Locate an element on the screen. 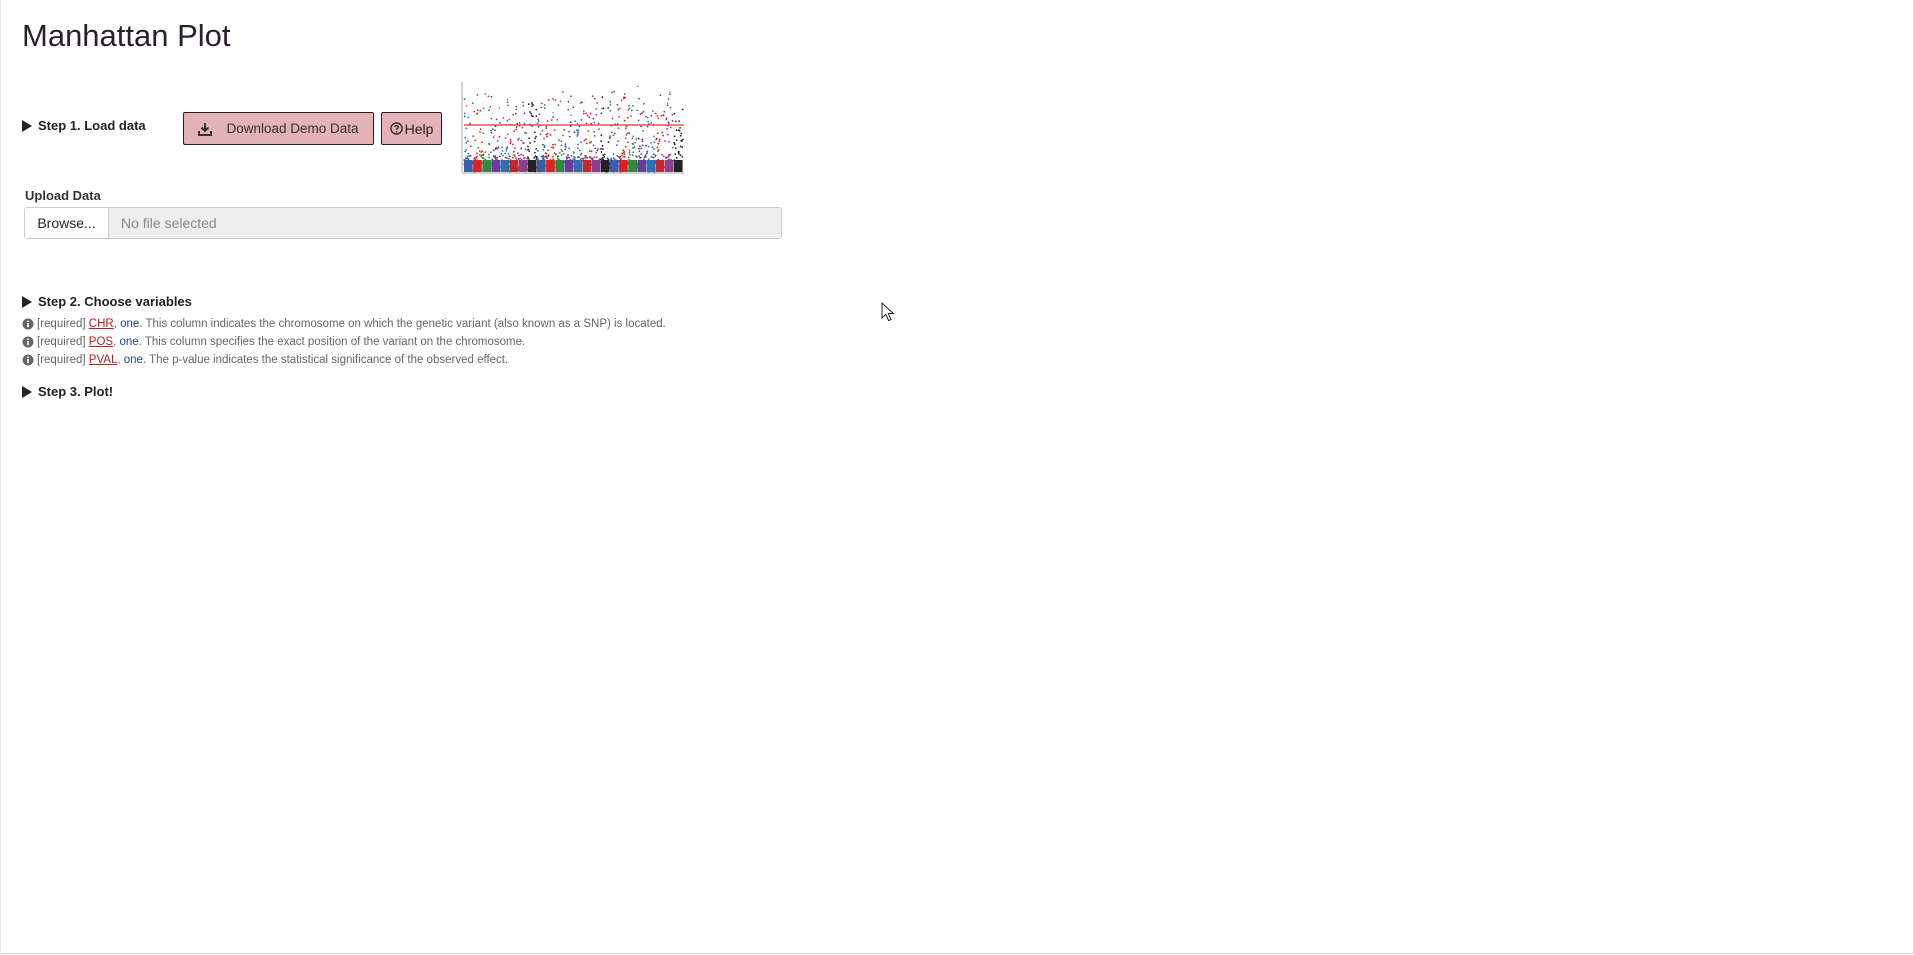  step-1-toggle: Step 1. Load data is located at coordinates (84, 125).